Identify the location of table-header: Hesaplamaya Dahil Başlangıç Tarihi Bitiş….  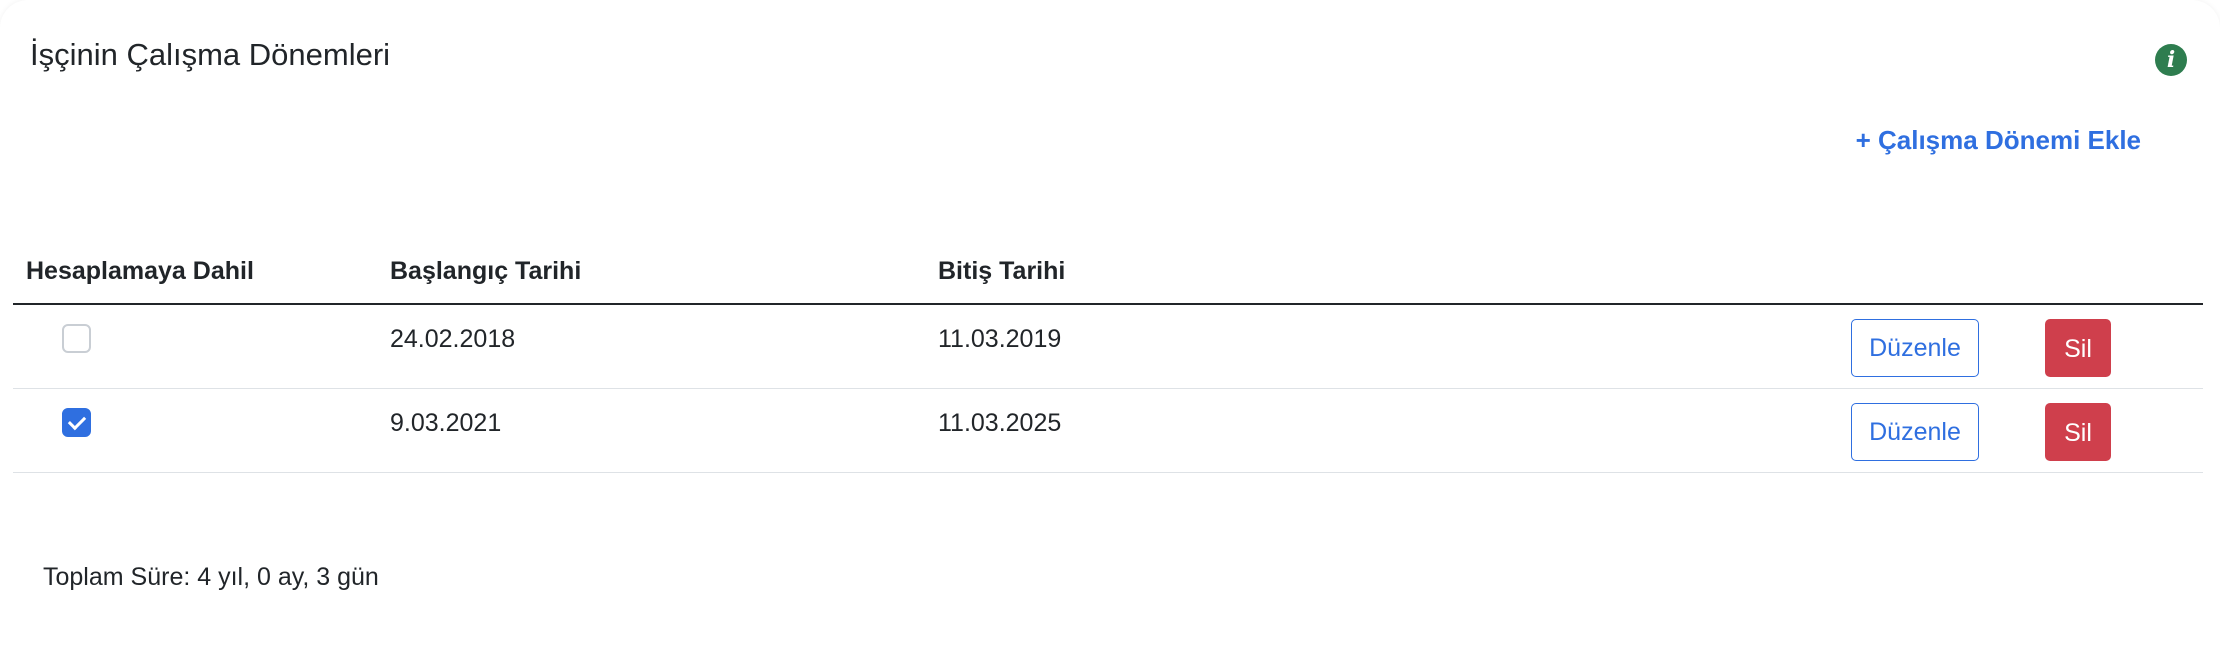
(1108, 272).